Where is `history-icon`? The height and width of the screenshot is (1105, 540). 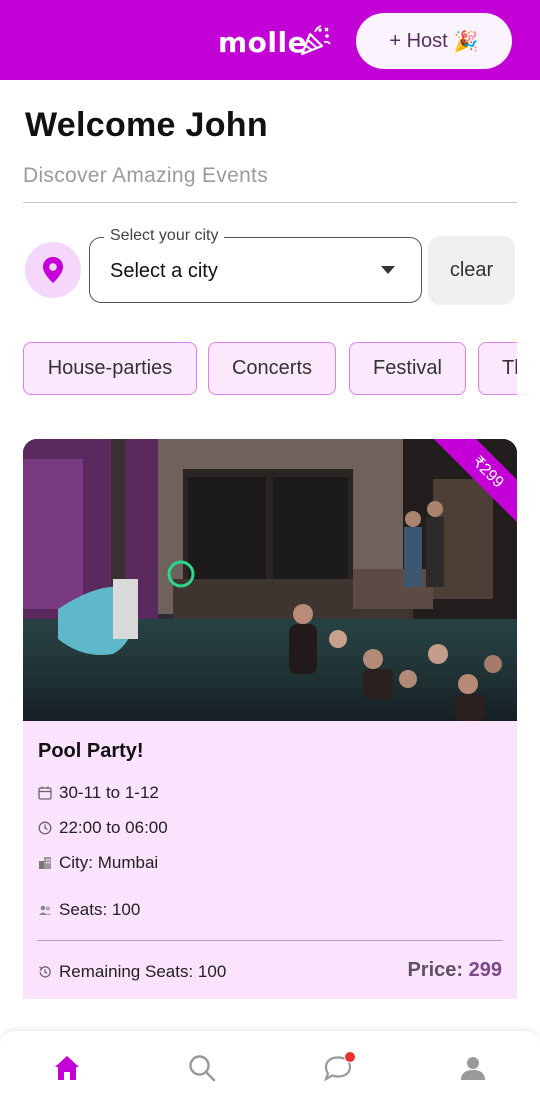
history-icon is located at coordinates (45, 972).